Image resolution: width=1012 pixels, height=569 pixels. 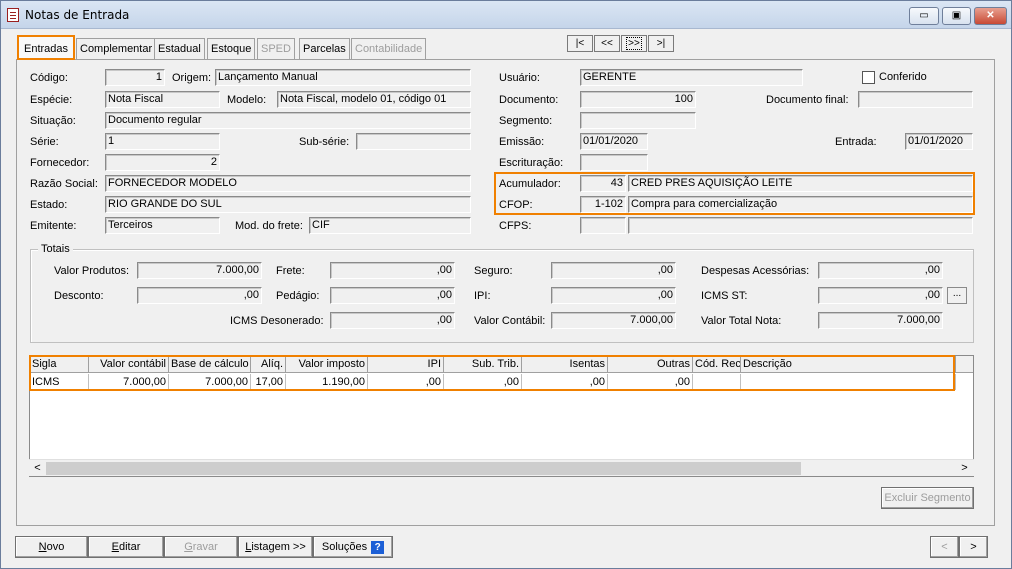 What do you see at coordinates (162, 99) in the screenshot?
I see `especie-field: Nota Fiscal` at bounding box center [162, 99].